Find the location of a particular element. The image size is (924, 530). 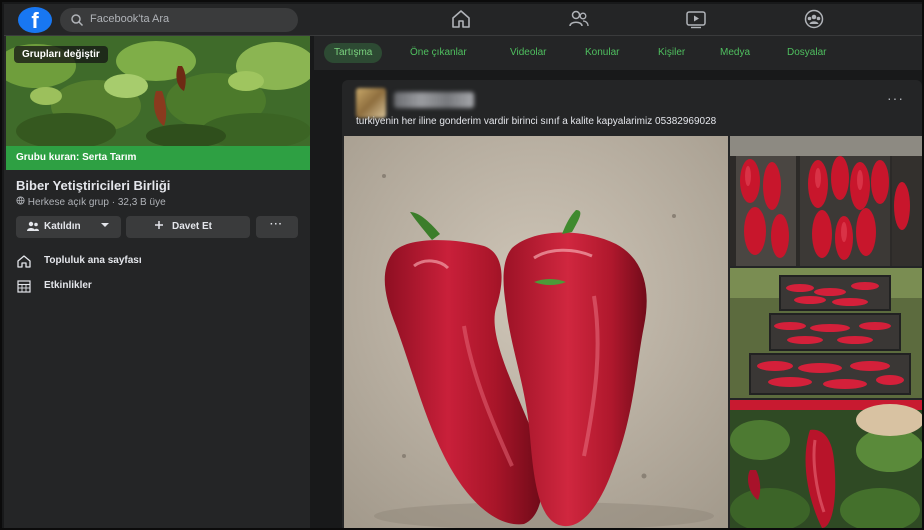

tab-media: Medya is located at coordinates (735, 53).